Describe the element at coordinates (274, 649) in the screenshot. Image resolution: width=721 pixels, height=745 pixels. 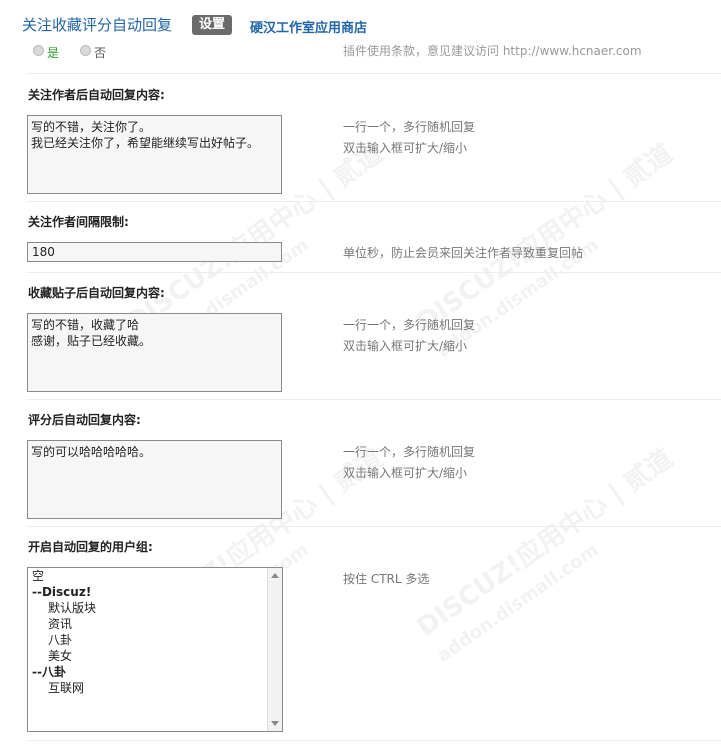
I see `scrollbar` at that location.